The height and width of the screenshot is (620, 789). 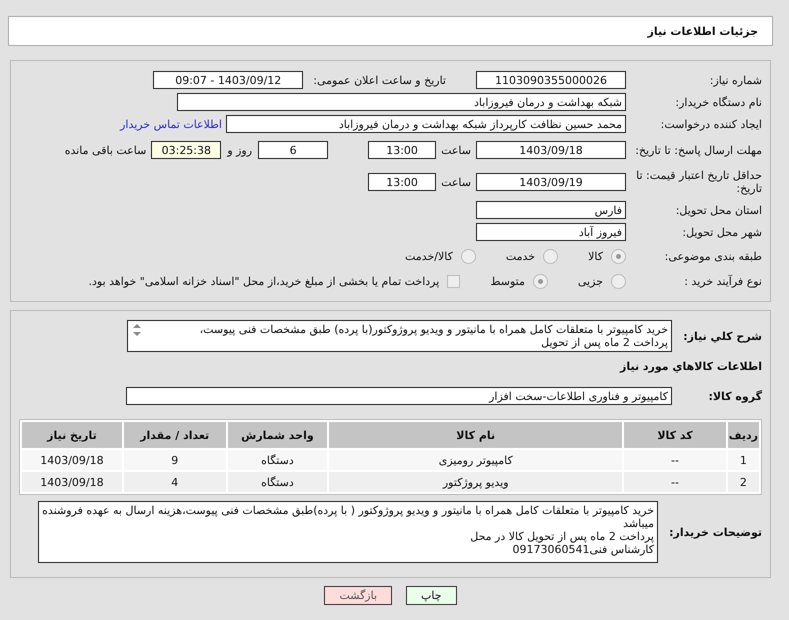 I want to click on field-label: شماره نیاز:, so click(x=735, y=80).